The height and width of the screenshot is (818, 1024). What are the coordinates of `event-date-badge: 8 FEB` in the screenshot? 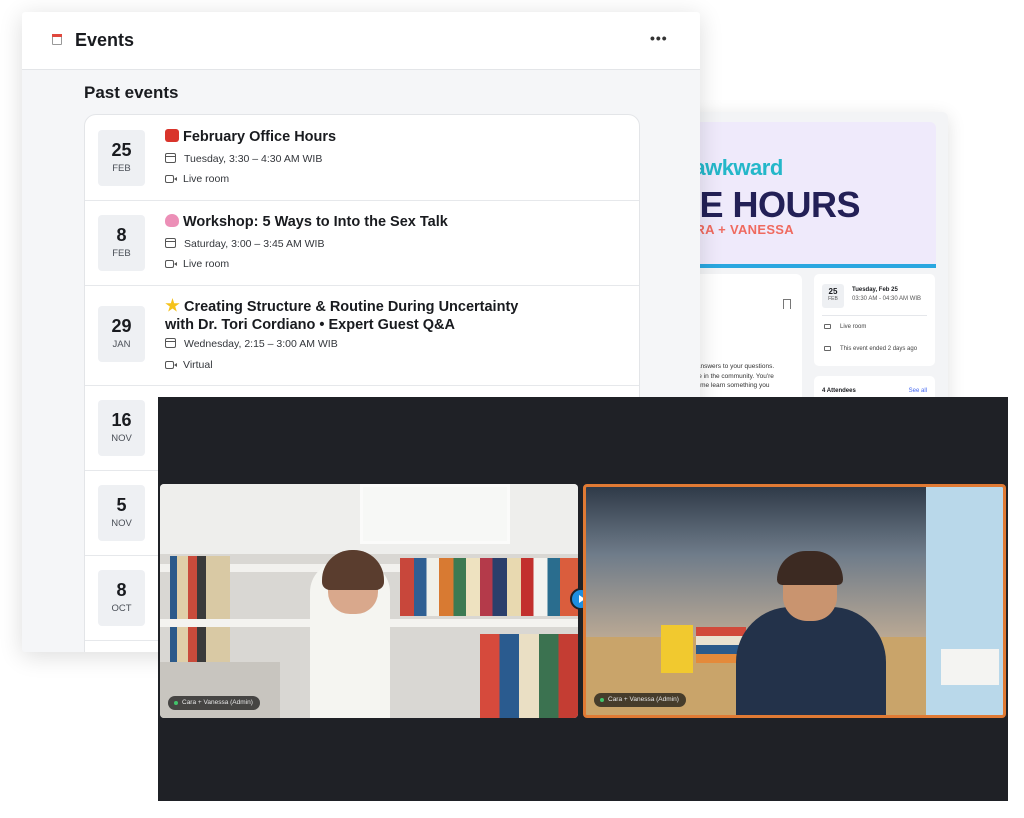 It's located at (121, 243).